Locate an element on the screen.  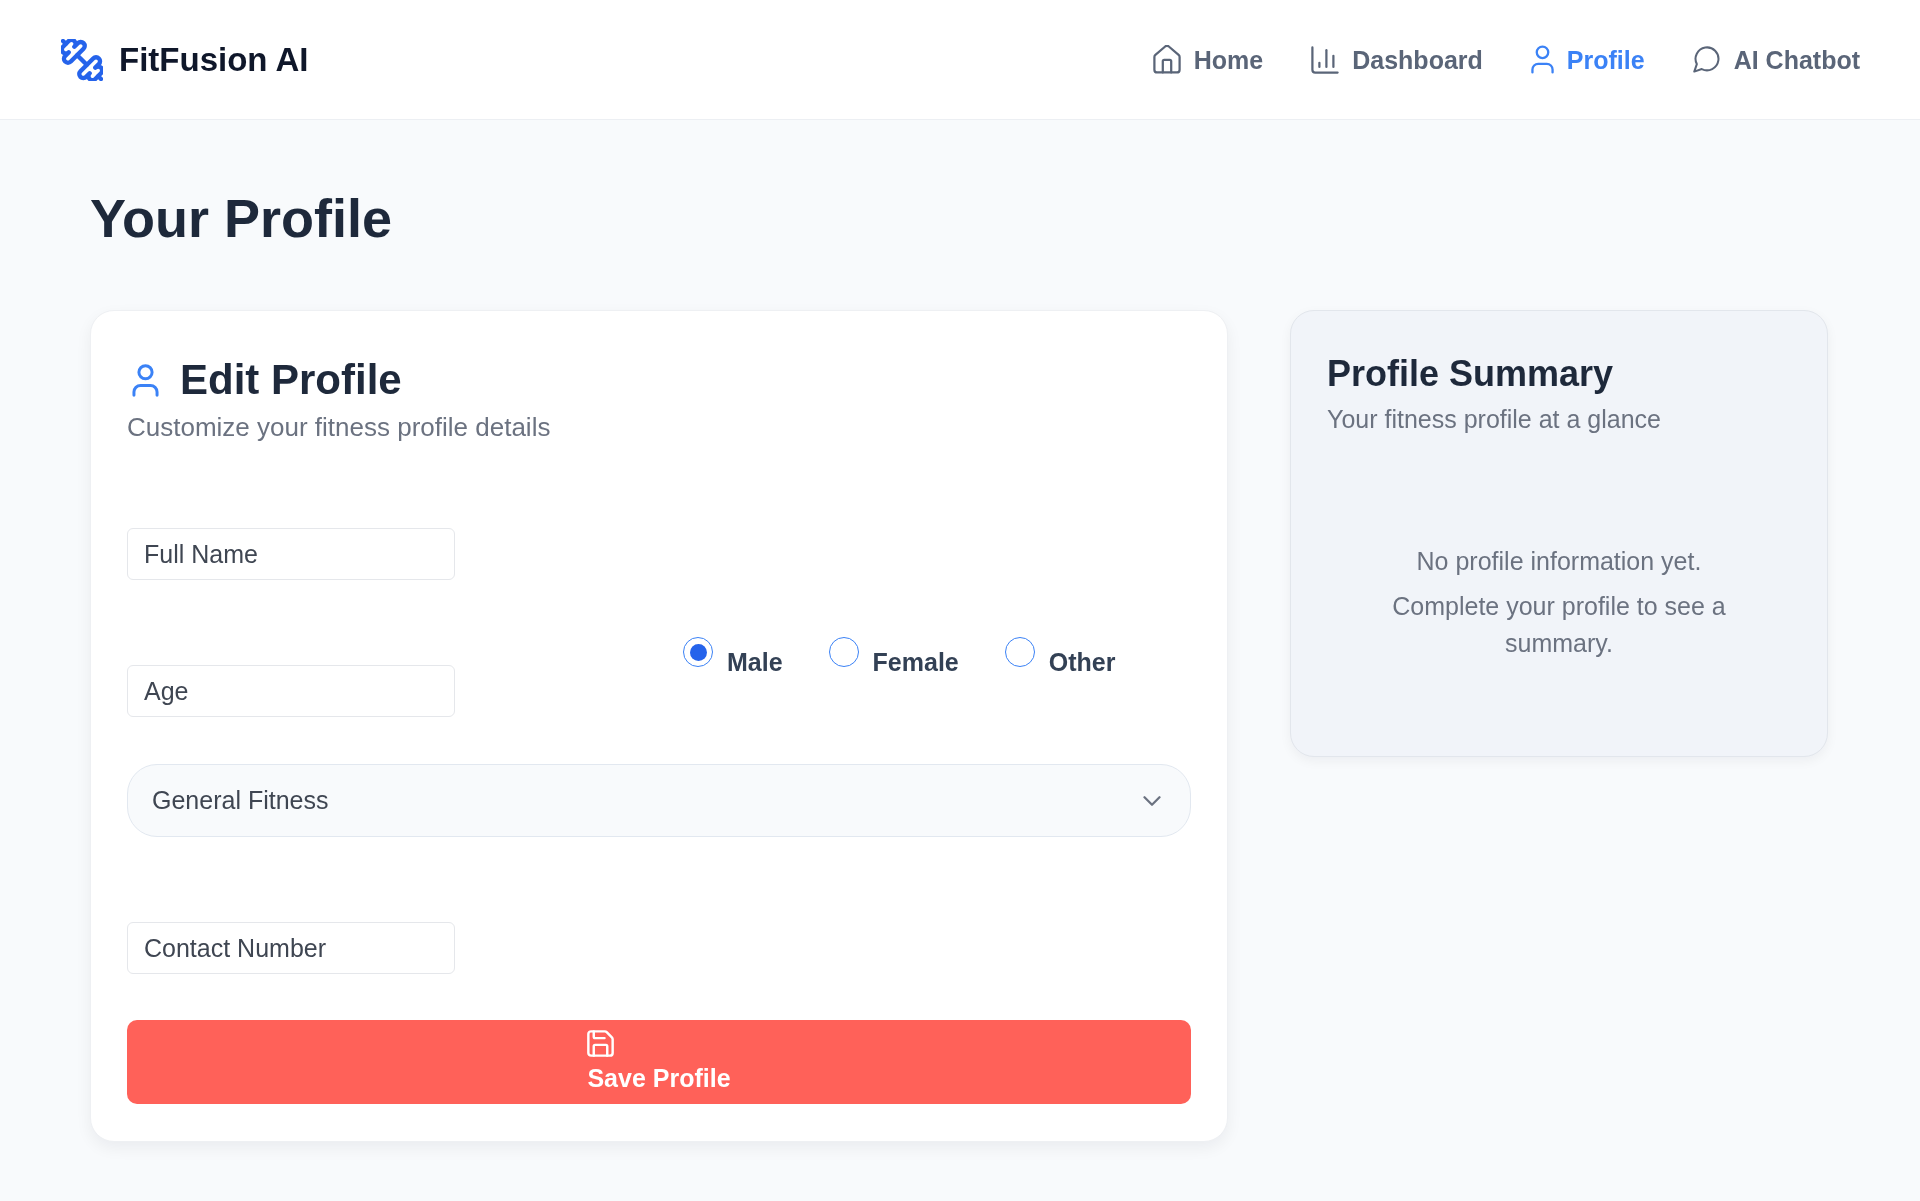
radio-label: Female is located at coordinates (915, 662).